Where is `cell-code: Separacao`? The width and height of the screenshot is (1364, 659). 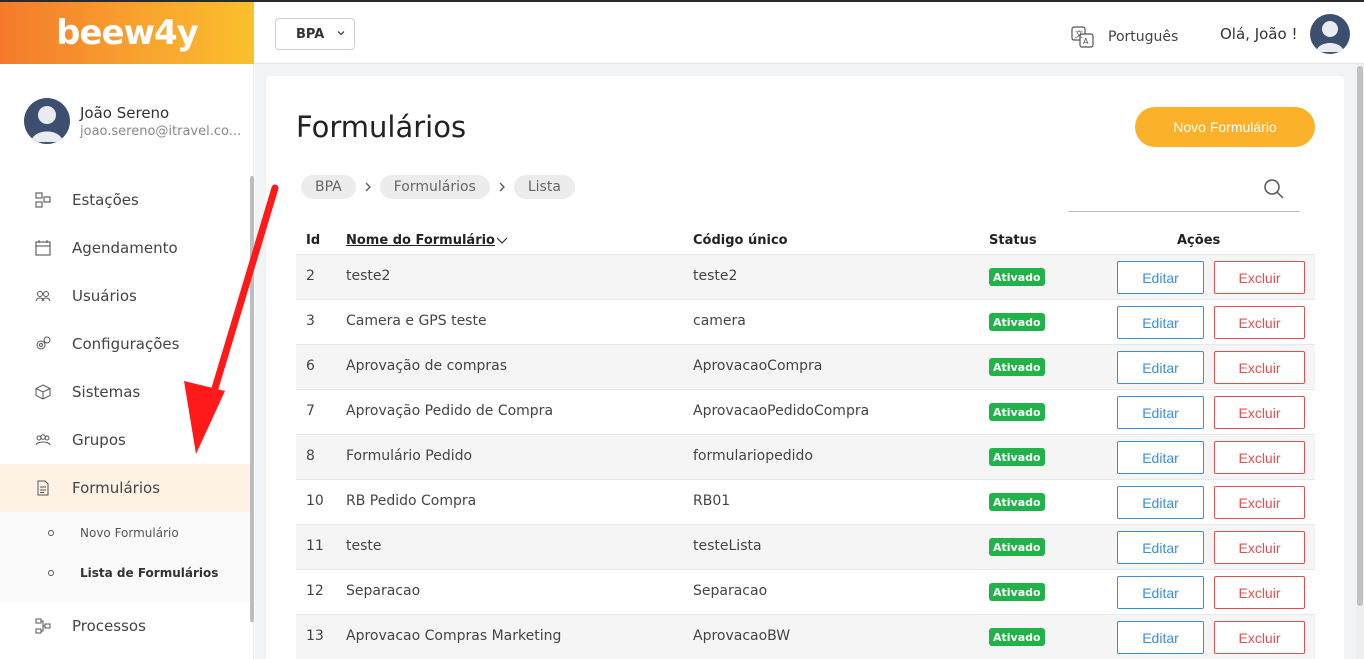 cell-code: Separacao is located at coordinates (730, 591).